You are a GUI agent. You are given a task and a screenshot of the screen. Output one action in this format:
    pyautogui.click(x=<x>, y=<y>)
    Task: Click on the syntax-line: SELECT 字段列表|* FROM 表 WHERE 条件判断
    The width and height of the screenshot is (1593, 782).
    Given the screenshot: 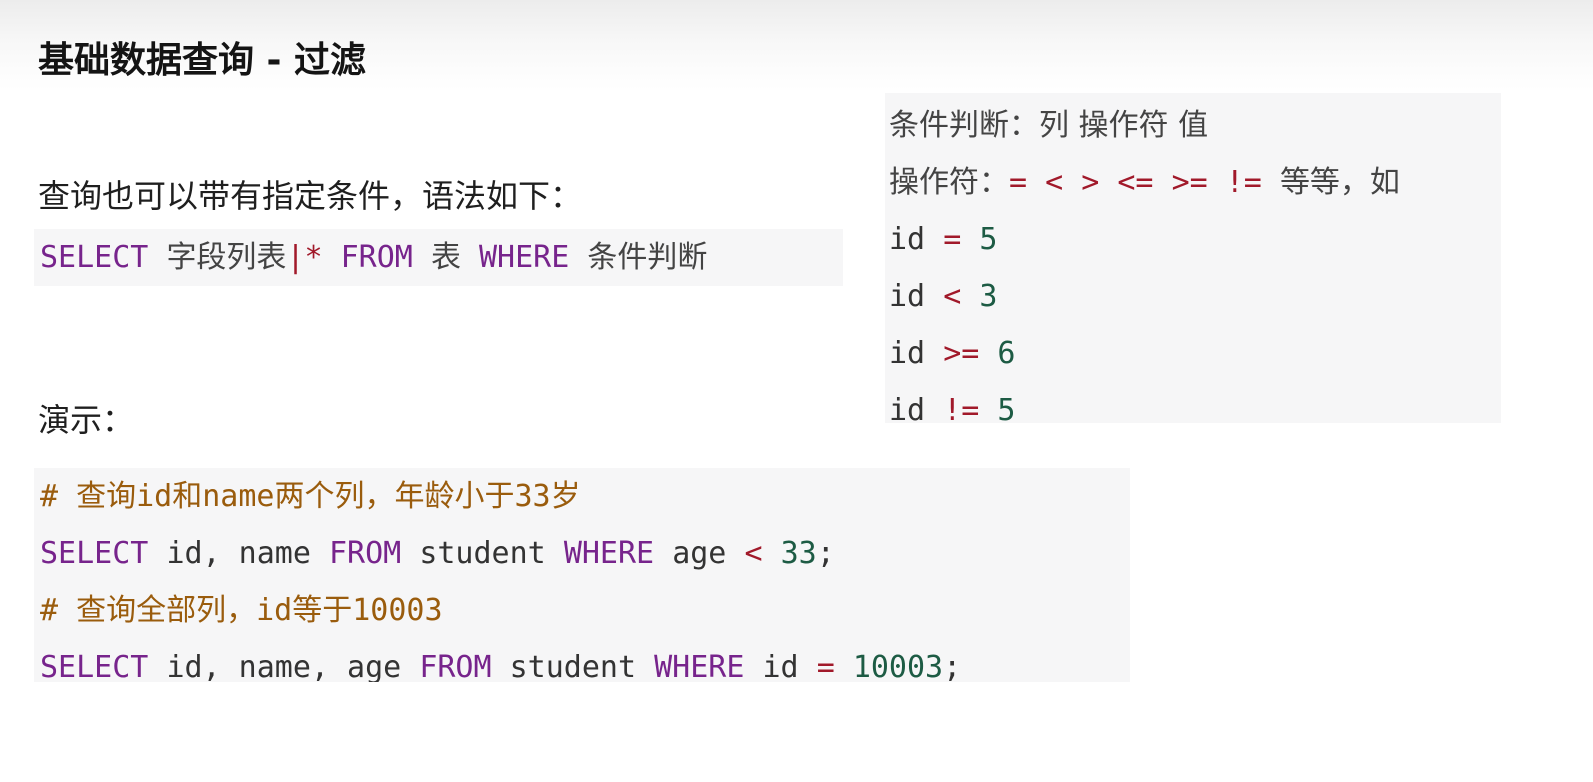 What is the action you would take?
    pyautogui.click(x=441, y=258)
    